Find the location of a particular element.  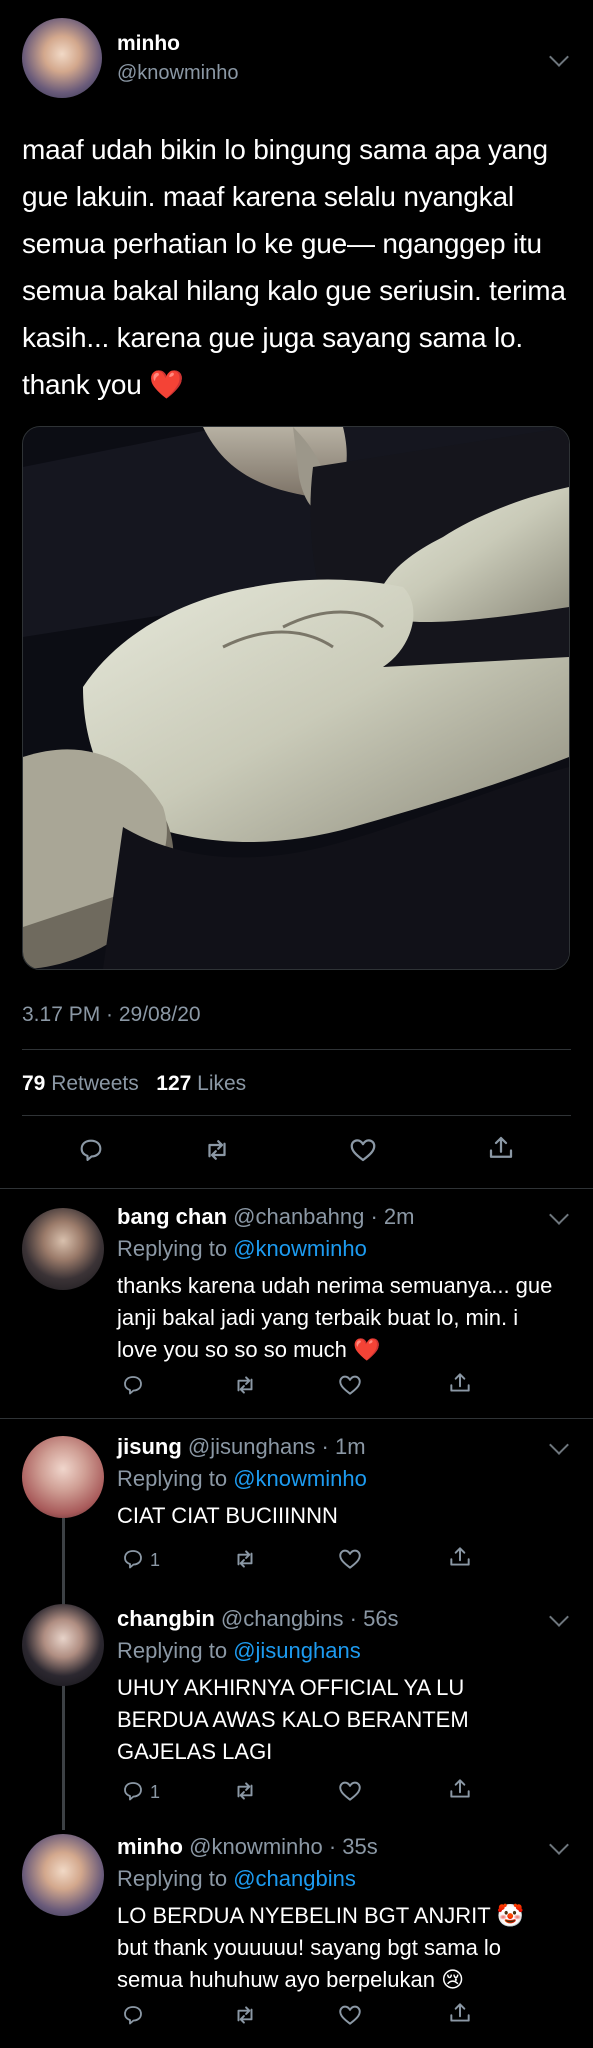

likes-stat: 127 Likes is located at coordinates (201, 1083).